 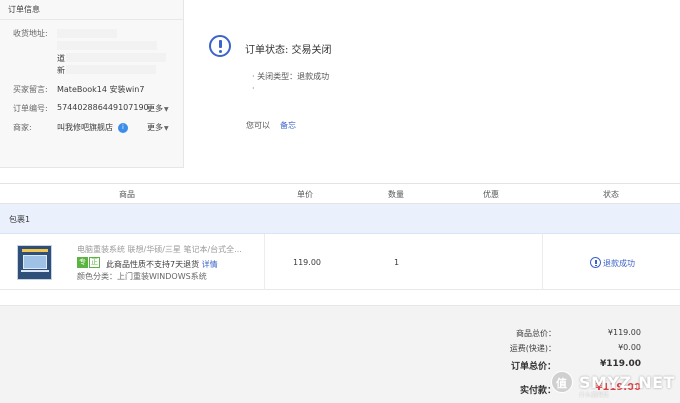 What do you see at coordinates (307, 262) in the screenshot?
I see `unit-price: 119.00` at bounding box center [307, 262].